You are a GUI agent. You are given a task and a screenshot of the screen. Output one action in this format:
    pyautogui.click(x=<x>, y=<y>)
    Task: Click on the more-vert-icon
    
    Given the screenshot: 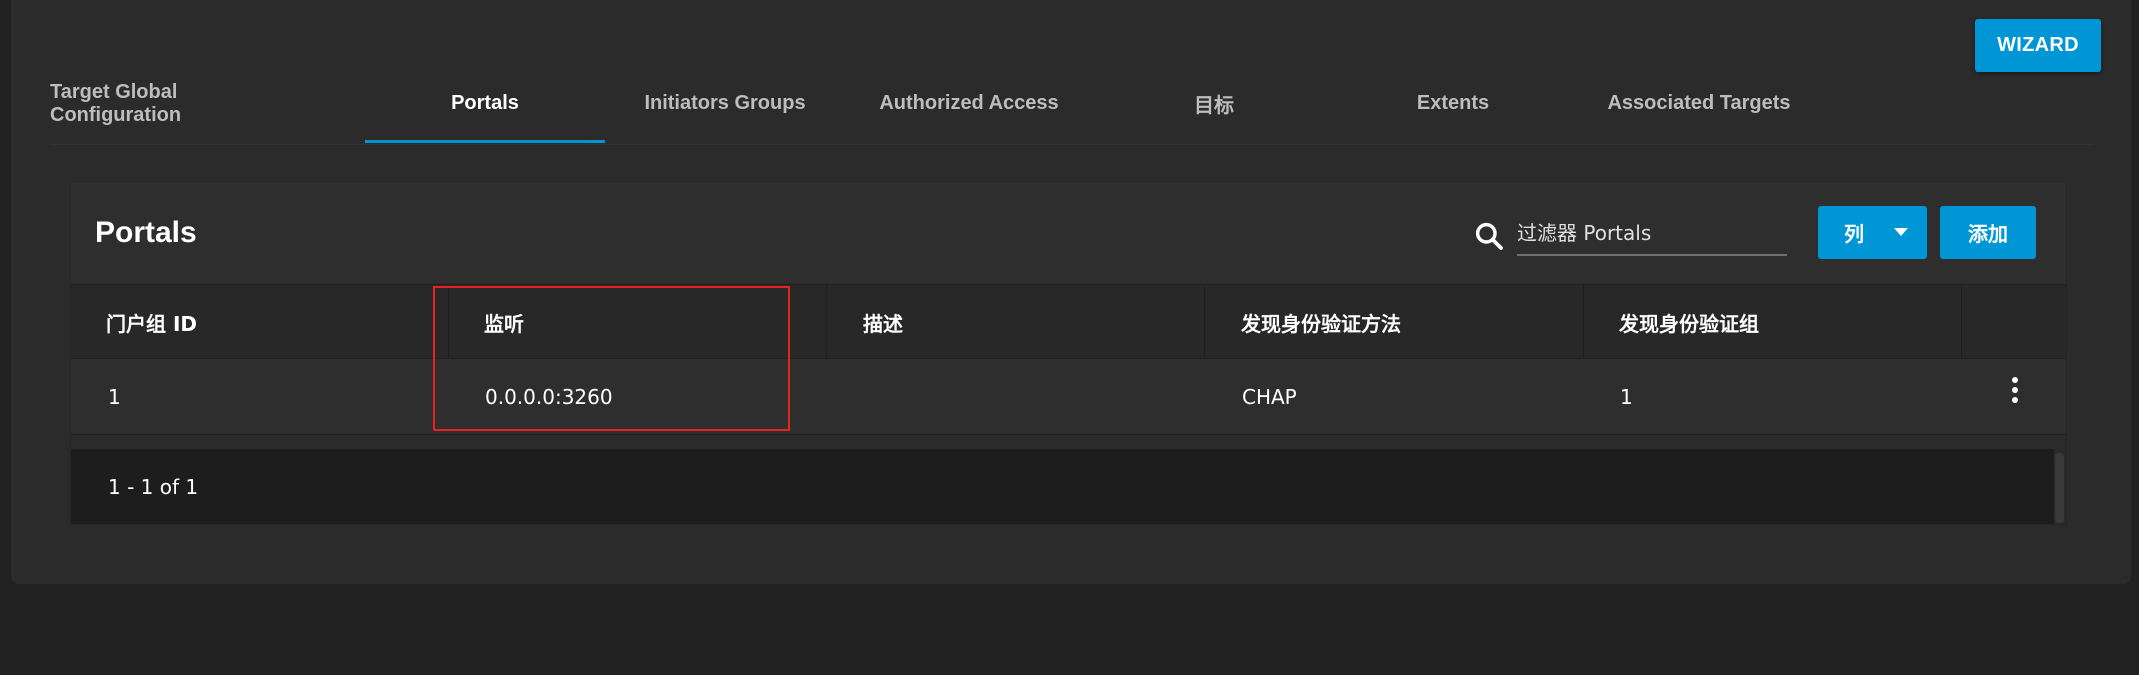 What is the action you would take?
    pyautogui.click(x=2015, y=392)
    